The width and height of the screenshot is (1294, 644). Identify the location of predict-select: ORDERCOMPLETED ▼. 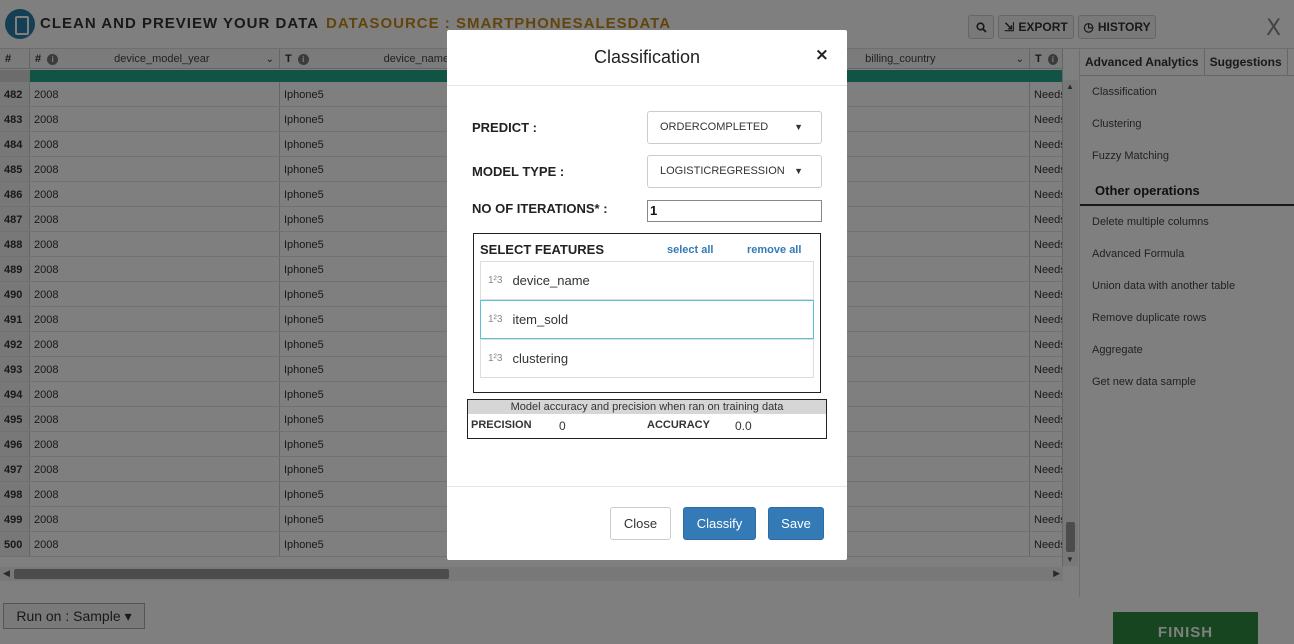
(734, 127).